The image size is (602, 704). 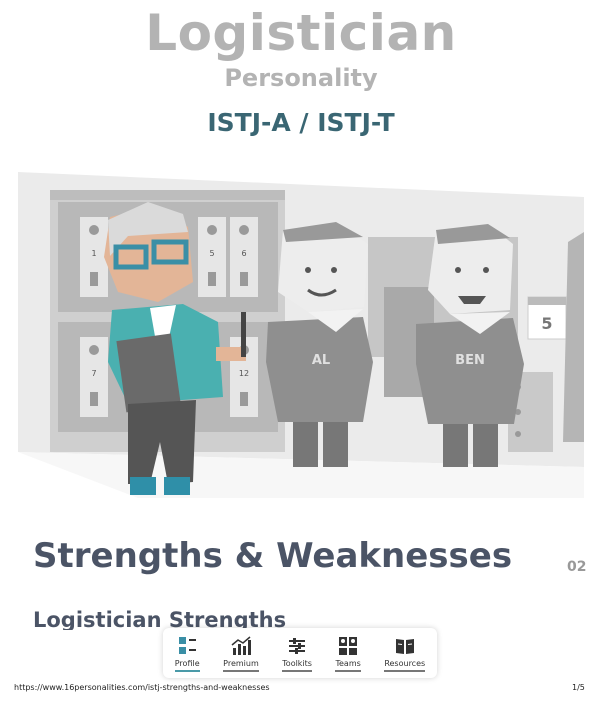 I want to click on section-number: 02, so click(x=577, y=567).